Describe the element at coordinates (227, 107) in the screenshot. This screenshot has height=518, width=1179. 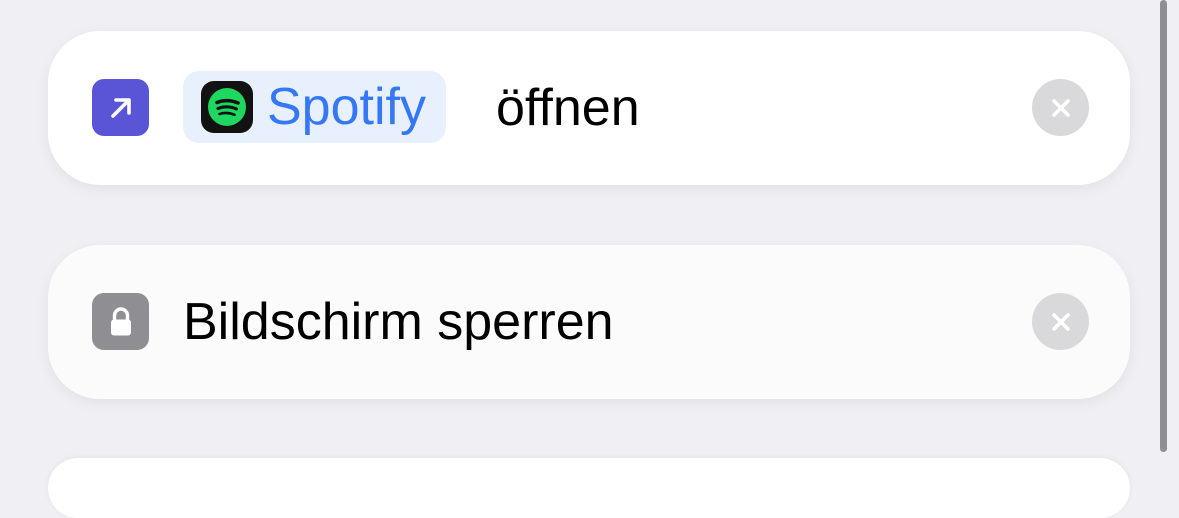
I see `spotify-icon` at that location.